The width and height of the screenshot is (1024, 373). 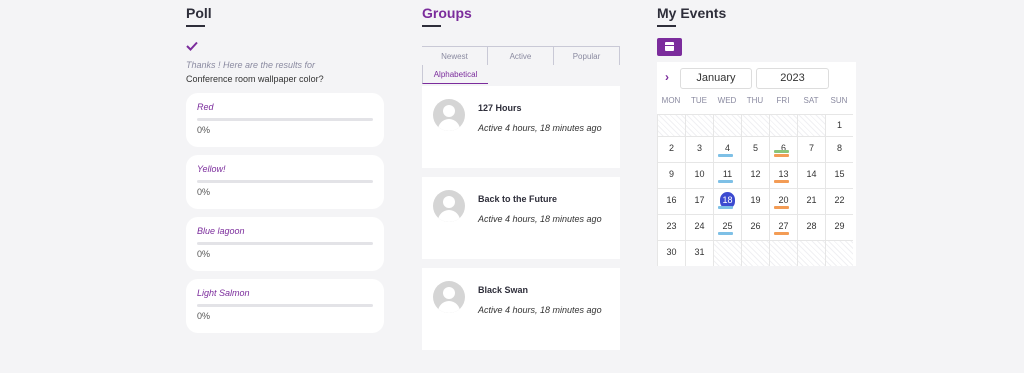 What do you see at coordinates (211, 169) in the screenshot?
I see `poll-option-label: Yellow!` at bounding box center [211, 169].